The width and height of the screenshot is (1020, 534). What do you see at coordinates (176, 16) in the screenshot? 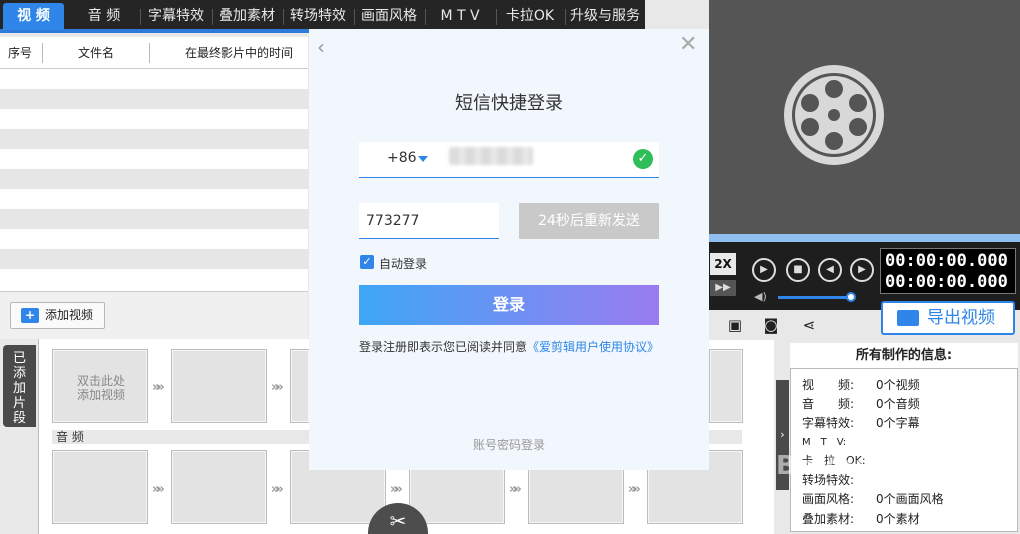
I see `tab-subtitle-effects: 字幕特效` at bounding box center [176, 16].